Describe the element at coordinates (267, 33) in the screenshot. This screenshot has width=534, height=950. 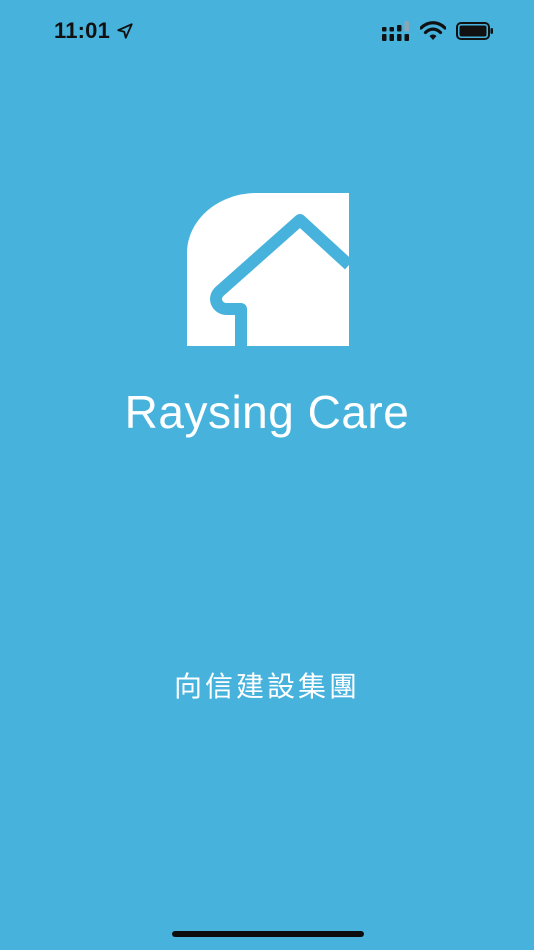
I see `status-bar: 11:01` at that location.